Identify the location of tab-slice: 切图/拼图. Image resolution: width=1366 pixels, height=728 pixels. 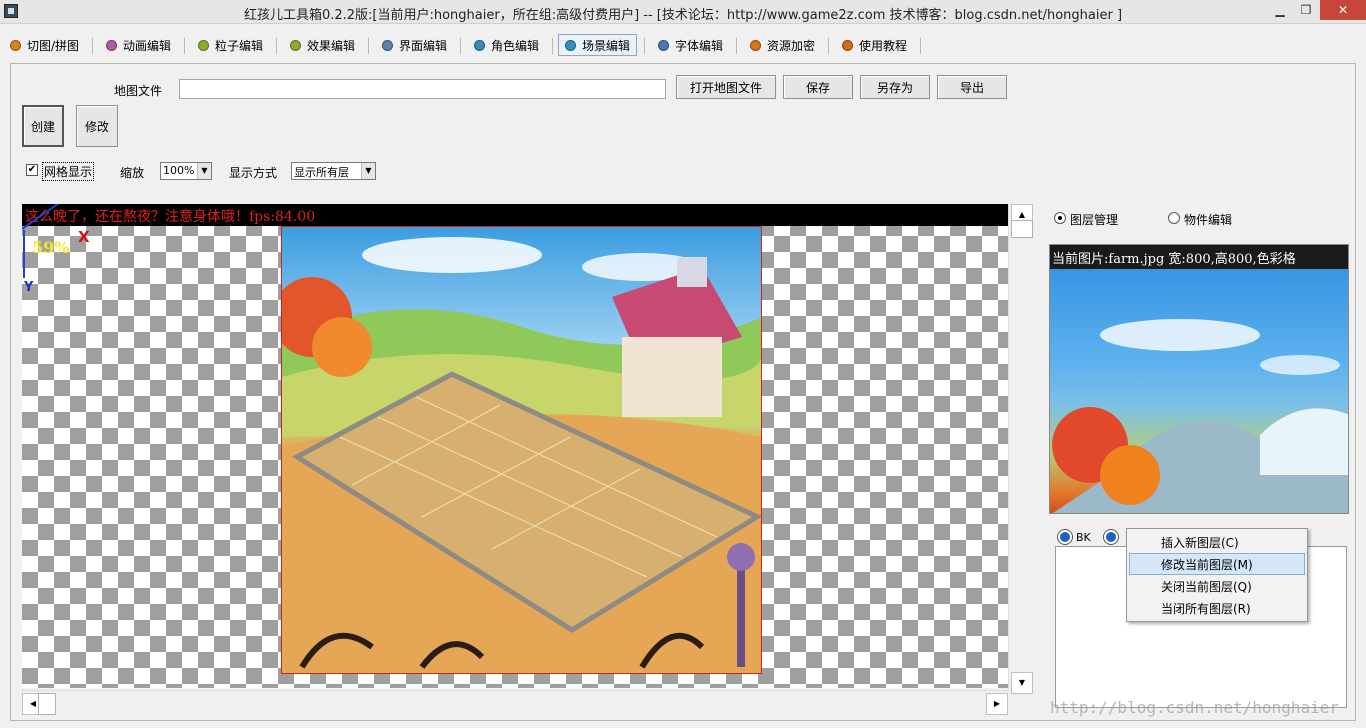
(44, 45).